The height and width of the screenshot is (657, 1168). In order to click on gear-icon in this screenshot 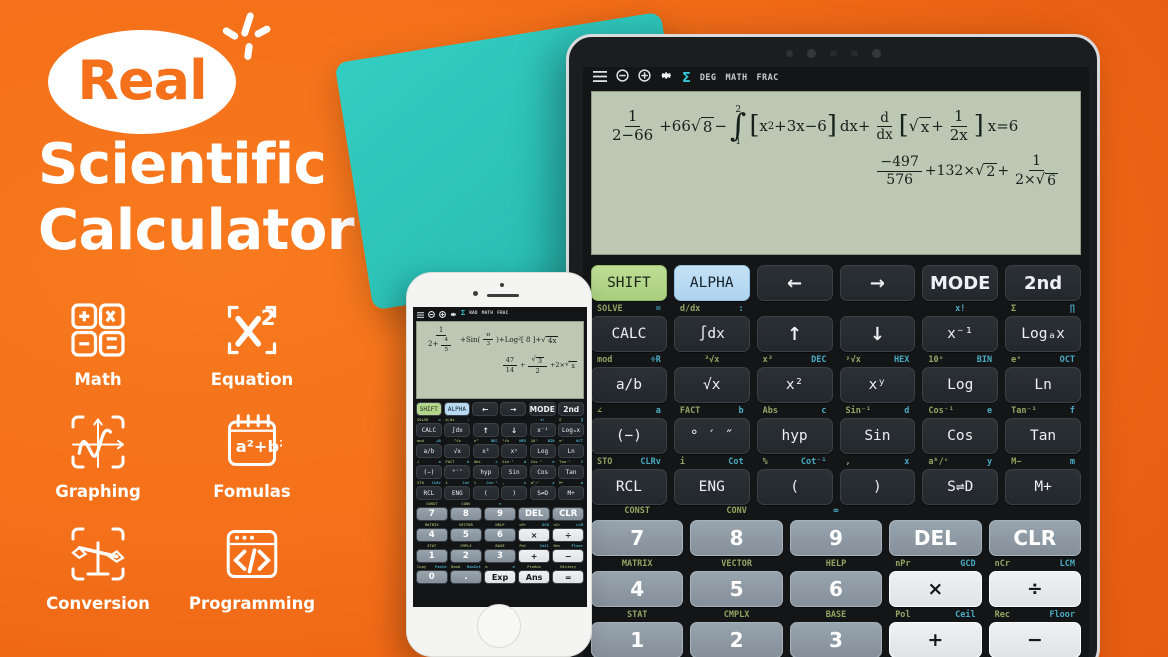, I will do `click(666, 78)`.